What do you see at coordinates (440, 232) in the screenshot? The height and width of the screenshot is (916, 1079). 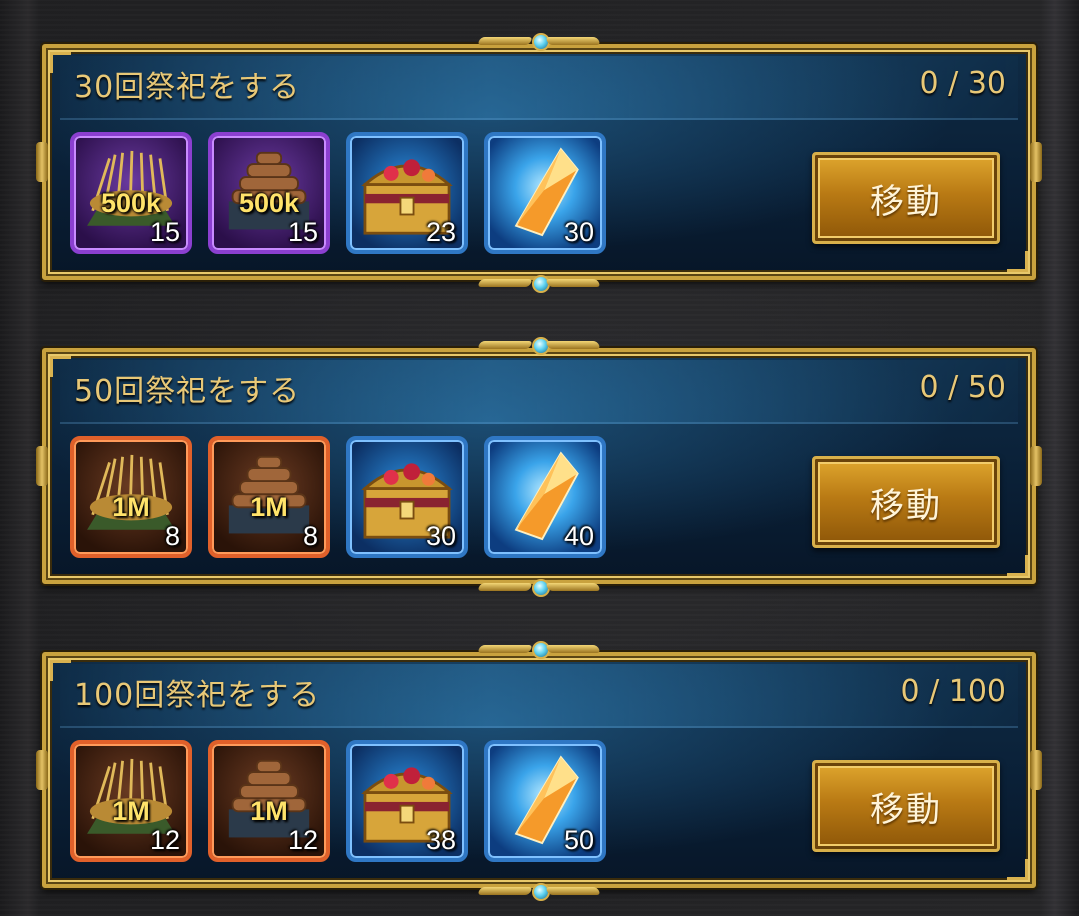 I see `reward-count: 23` at bounding box center [440, 232].